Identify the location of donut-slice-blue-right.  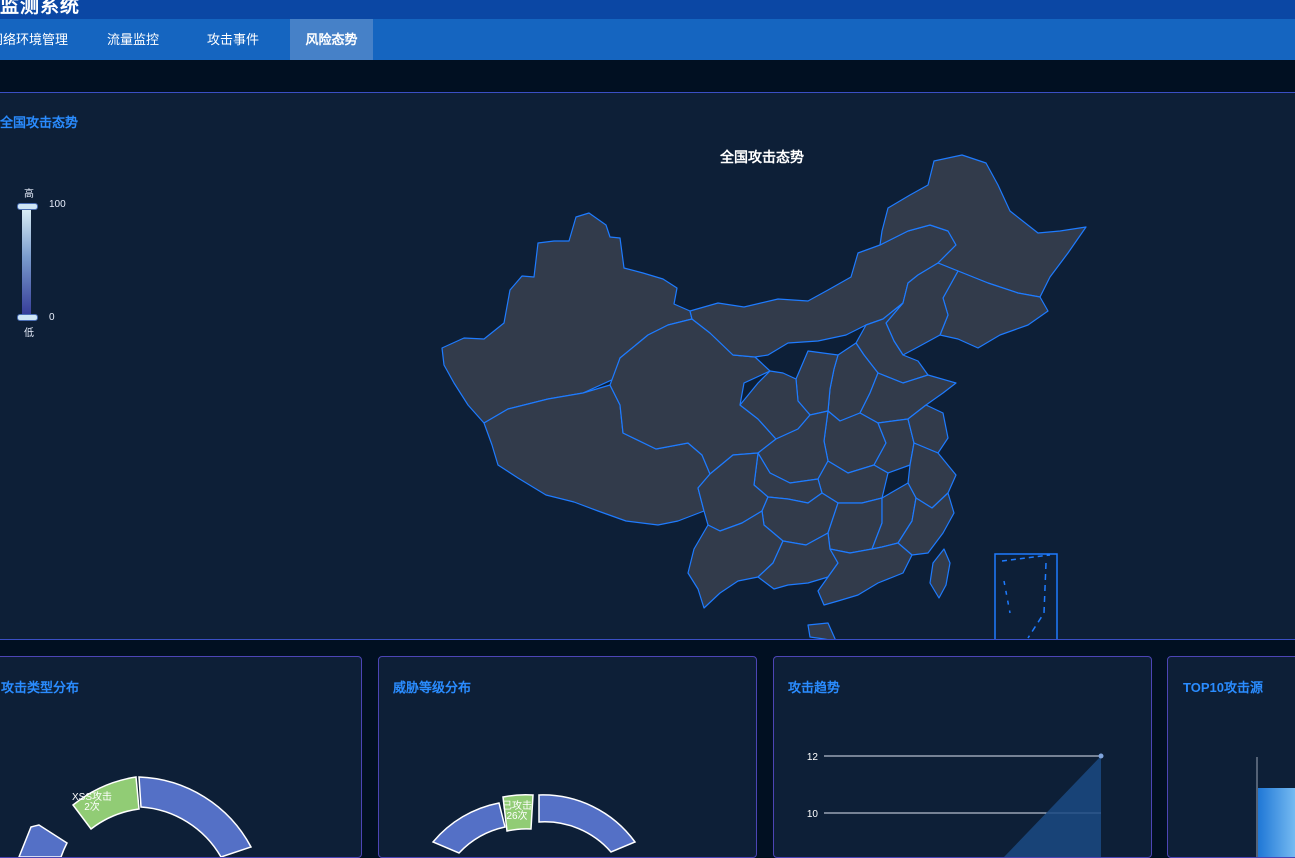
(587, 823).